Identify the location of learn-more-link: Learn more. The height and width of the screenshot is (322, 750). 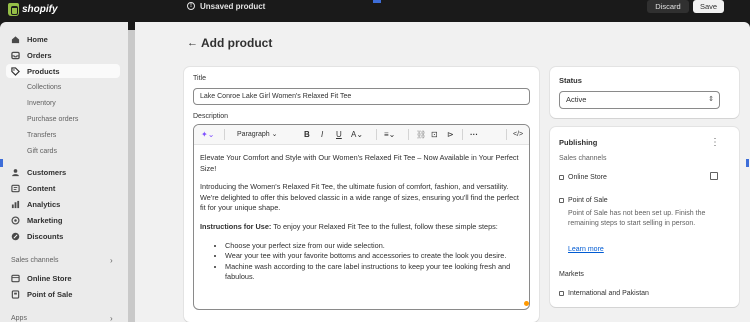
(586, 249).